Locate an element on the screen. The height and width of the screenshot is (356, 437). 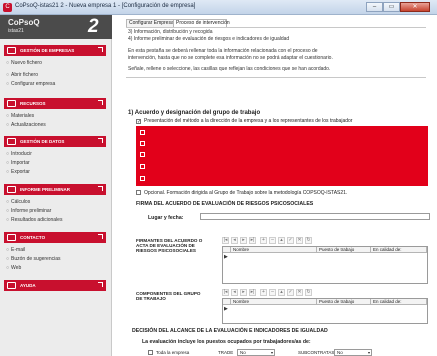
sidebar-item-informe-preliminar: ○ Informe preliminar is located at coordinates (28, 211).